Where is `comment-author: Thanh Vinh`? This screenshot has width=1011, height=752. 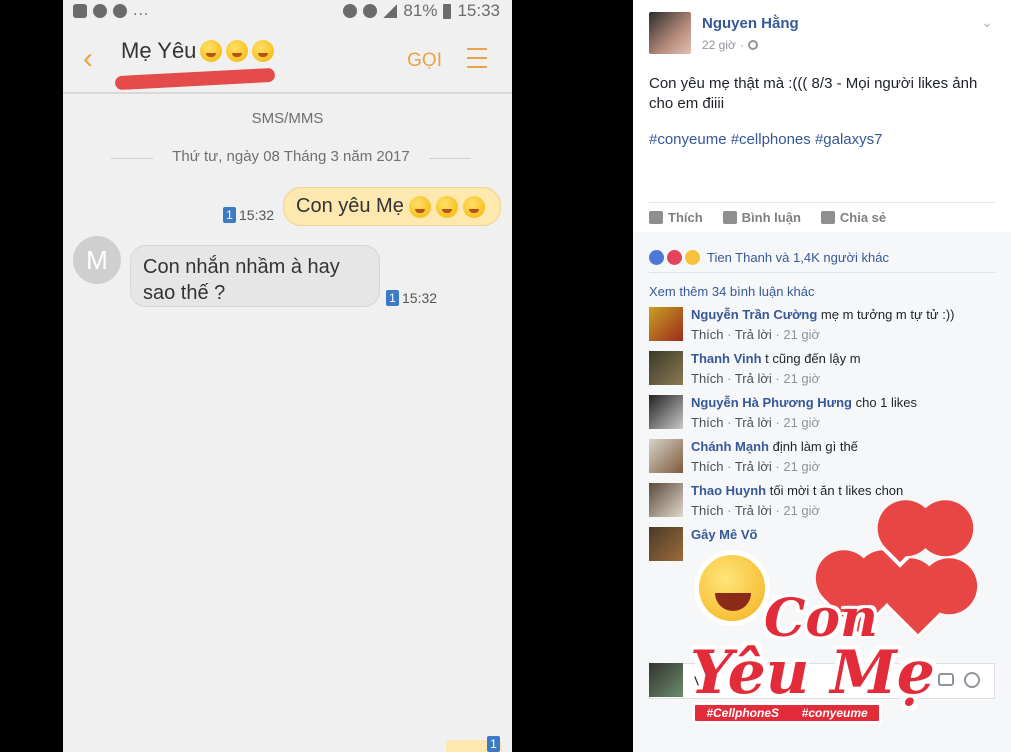 comment-author: Thanh Vinh is located at coordinates (726, 358).